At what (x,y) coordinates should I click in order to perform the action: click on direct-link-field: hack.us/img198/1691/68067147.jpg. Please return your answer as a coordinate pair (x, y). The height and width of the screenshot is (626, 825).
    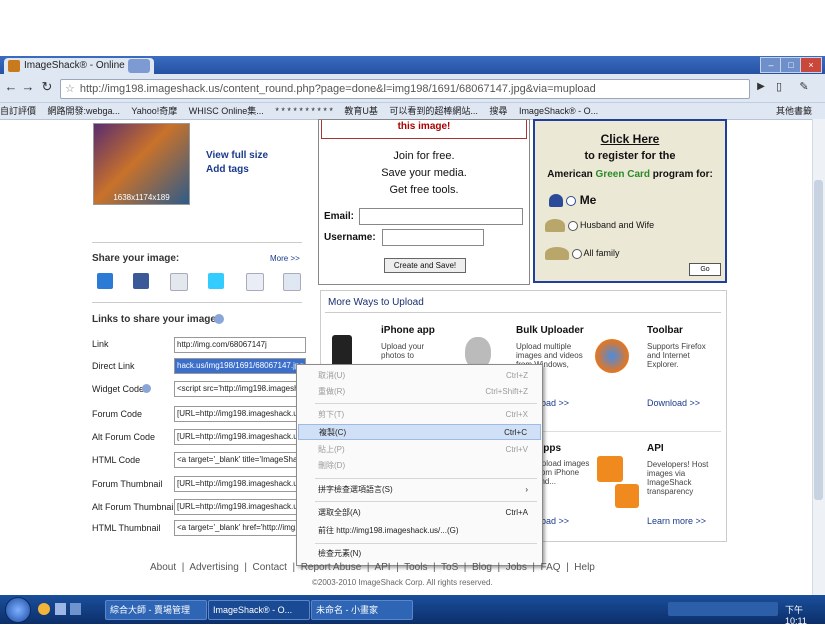
    Looking at the image, I should click on (240, 366).